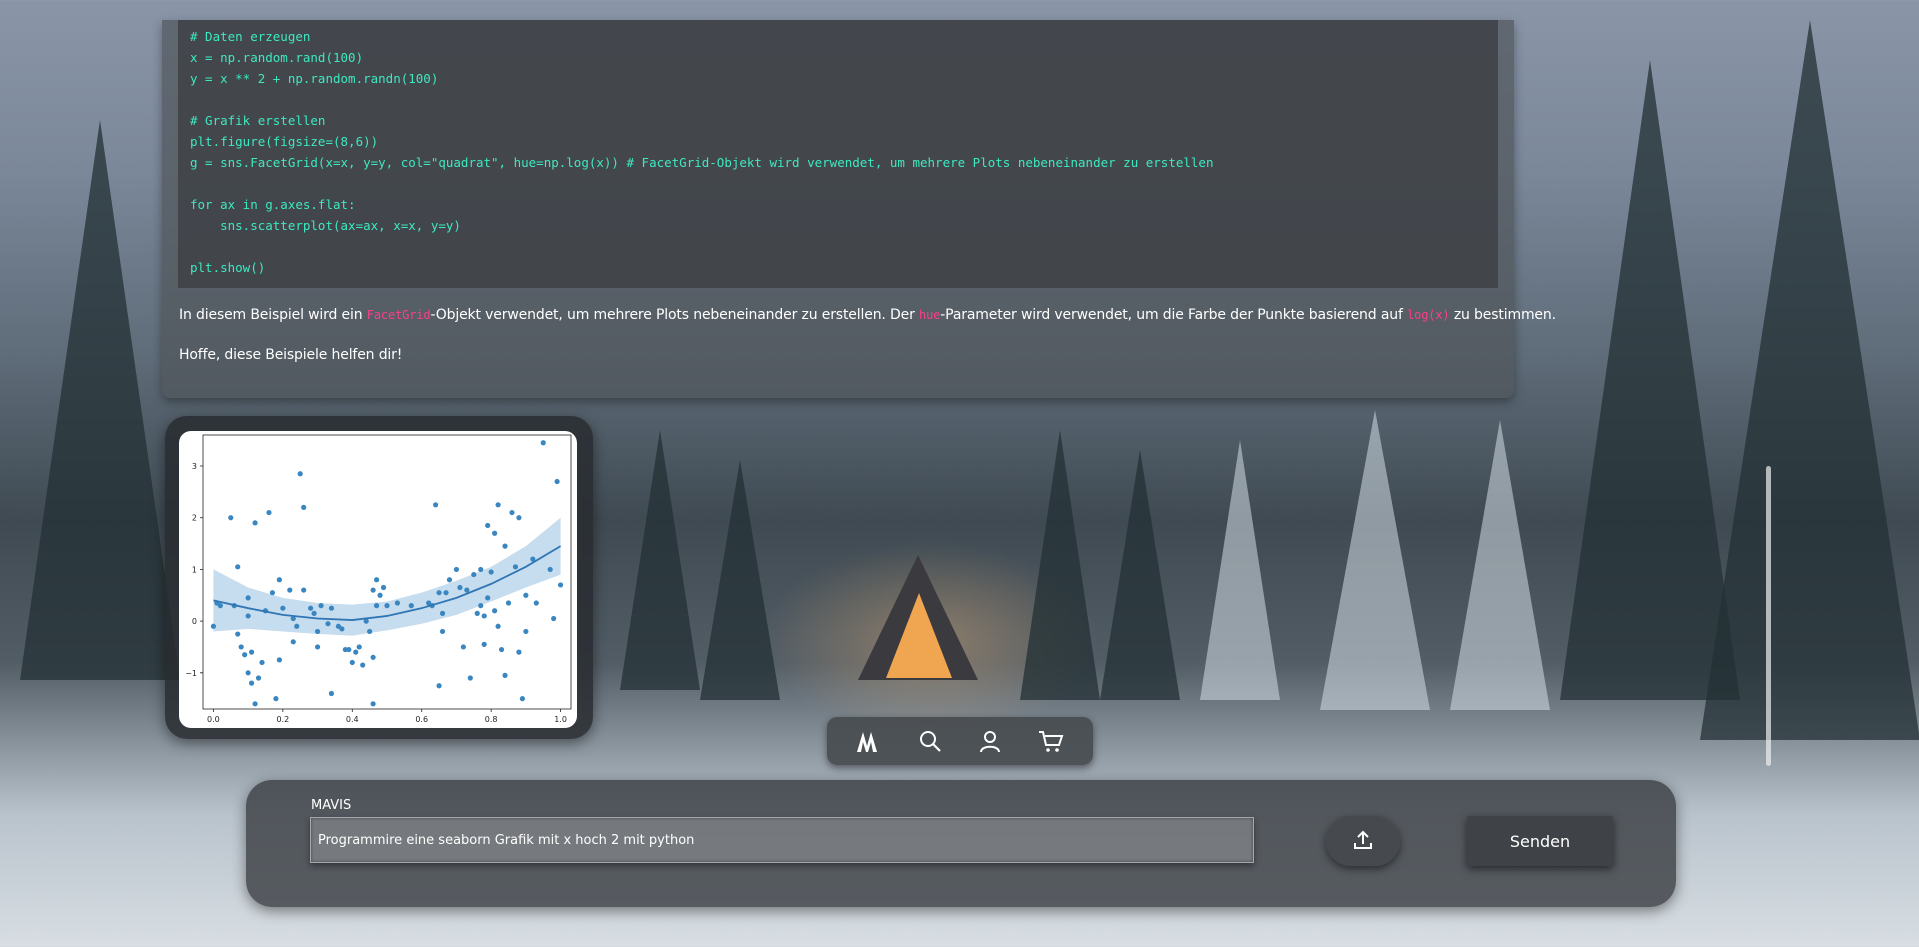 This screenshot has width=1919, height=947. I want to click on input-label: MAVIS, so click(331, 805).